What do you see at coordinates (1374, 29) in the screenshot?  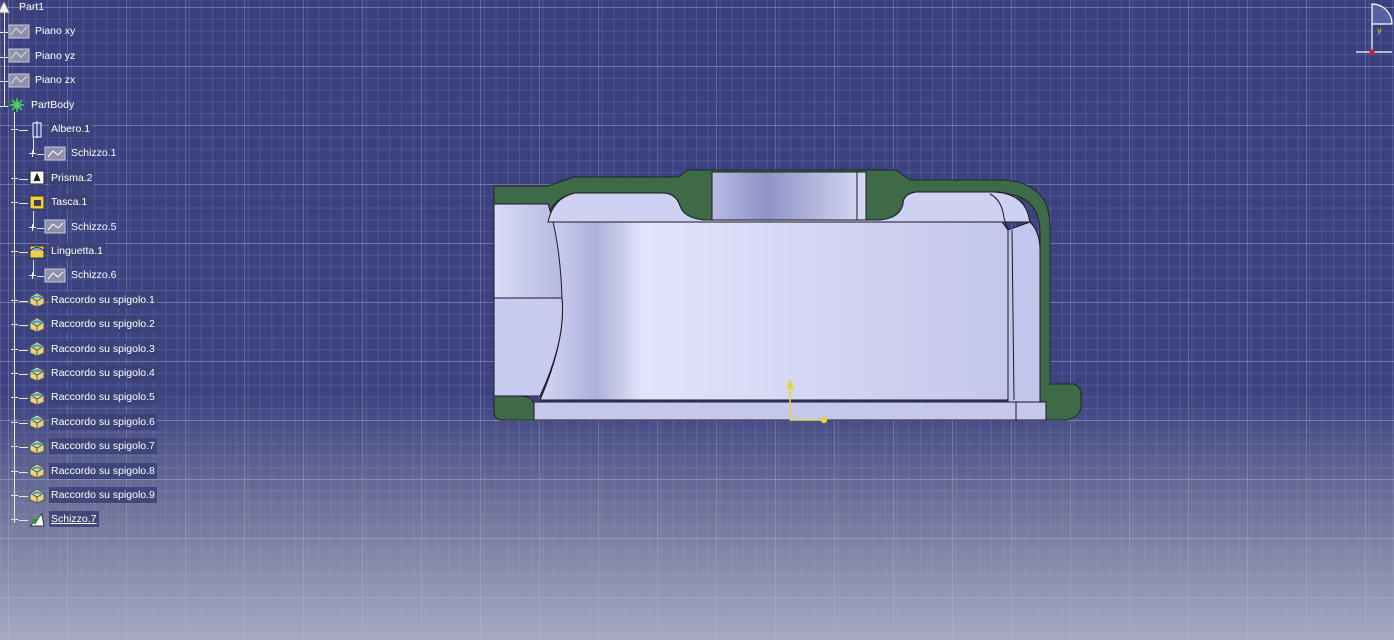 I see `compass-widget: y` at bounding box center [1374, 29].